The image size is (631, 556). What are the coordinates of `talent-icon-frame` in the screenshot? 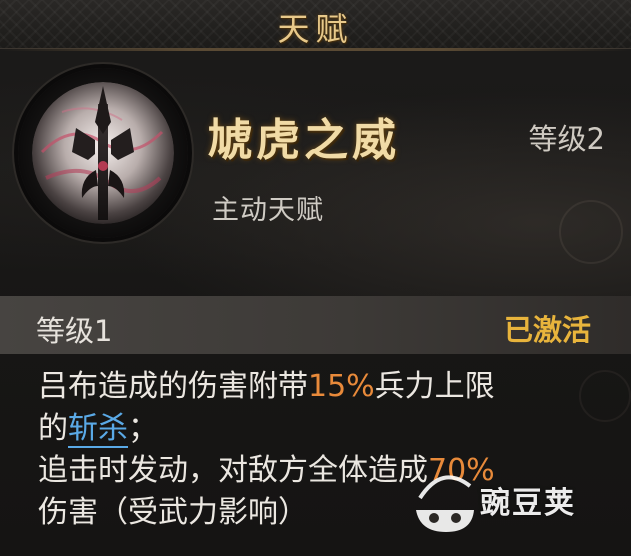 It's located at (103, 153).